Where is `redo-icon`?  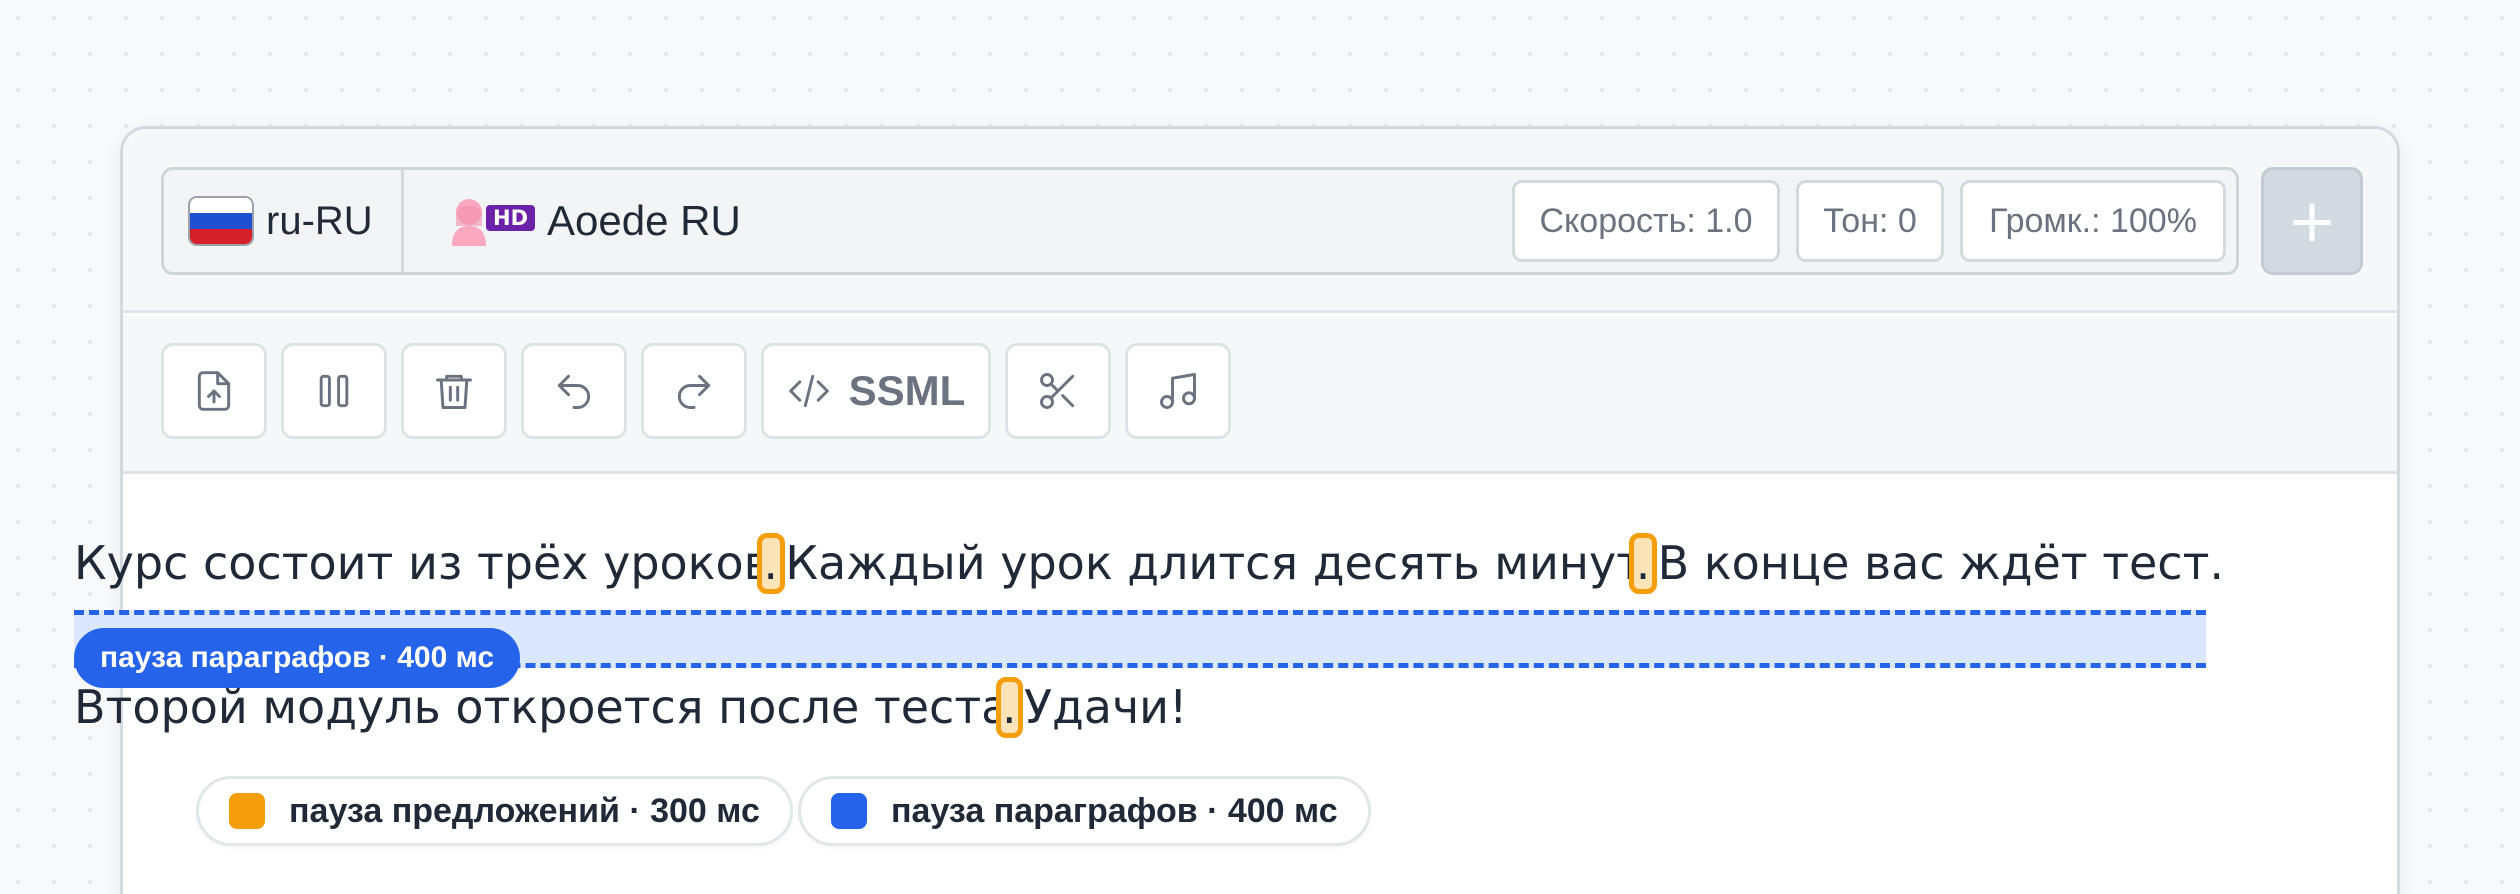
redo-icon is located at coordinates (694, 391).